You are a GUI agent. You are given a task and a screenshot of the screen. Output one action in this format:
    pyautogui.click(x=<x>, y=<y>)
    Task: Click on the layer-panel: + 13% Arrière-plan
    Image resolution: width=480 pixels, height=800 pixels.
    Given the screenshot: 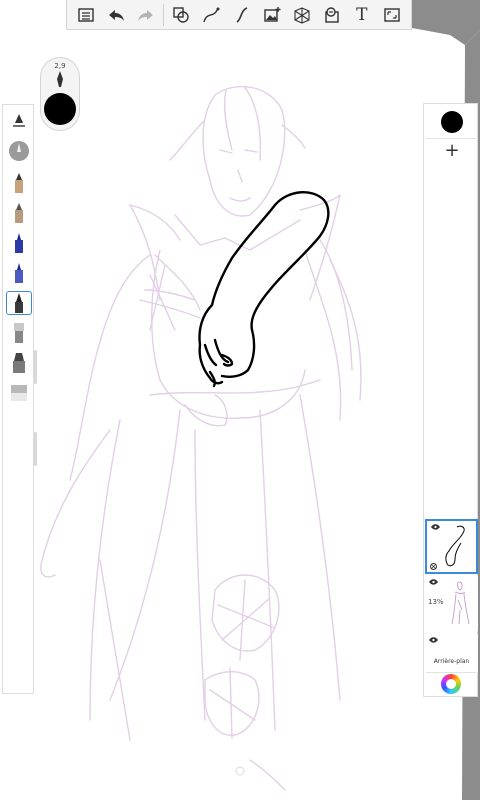 What is the action you would take?
    pyautogui.click(x=450, y=400)
    